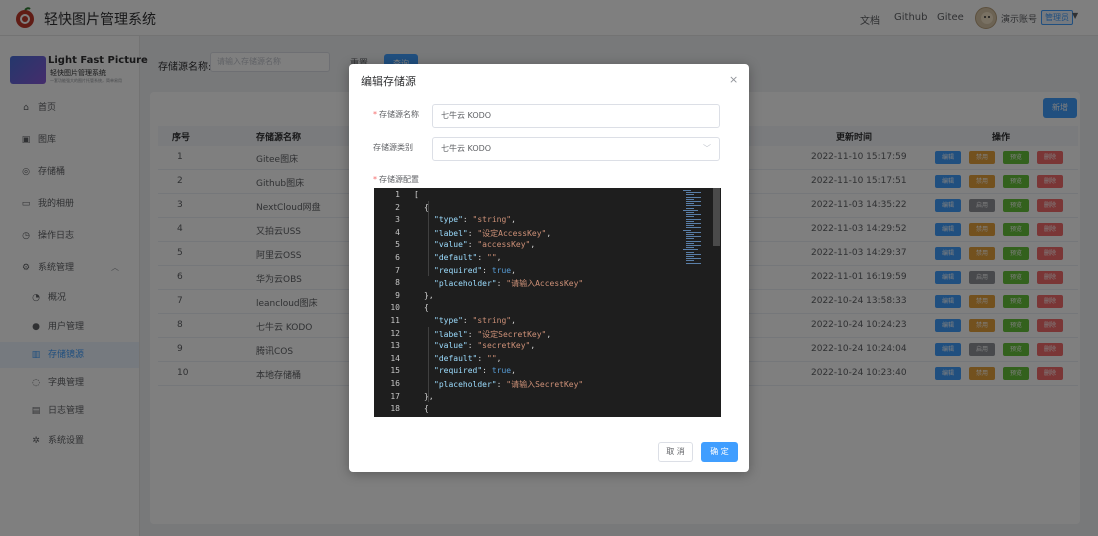 The image size is (1098, 536). I want to click on code-line: "placeholder": "请输入AccessKey", so click(509, 284).